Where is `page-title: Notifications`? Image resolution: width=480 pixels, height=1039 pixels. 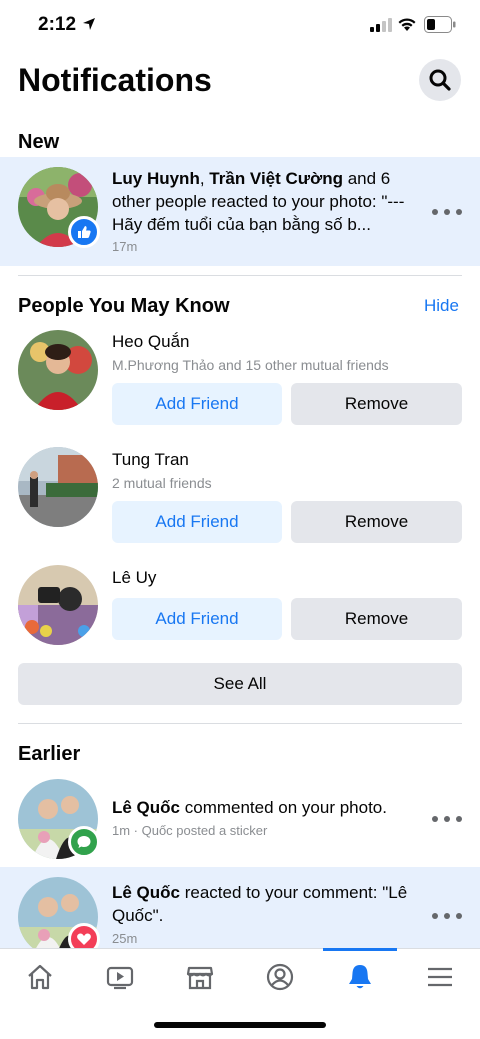
page-title: Notifications is located at coordinates (115, 80).